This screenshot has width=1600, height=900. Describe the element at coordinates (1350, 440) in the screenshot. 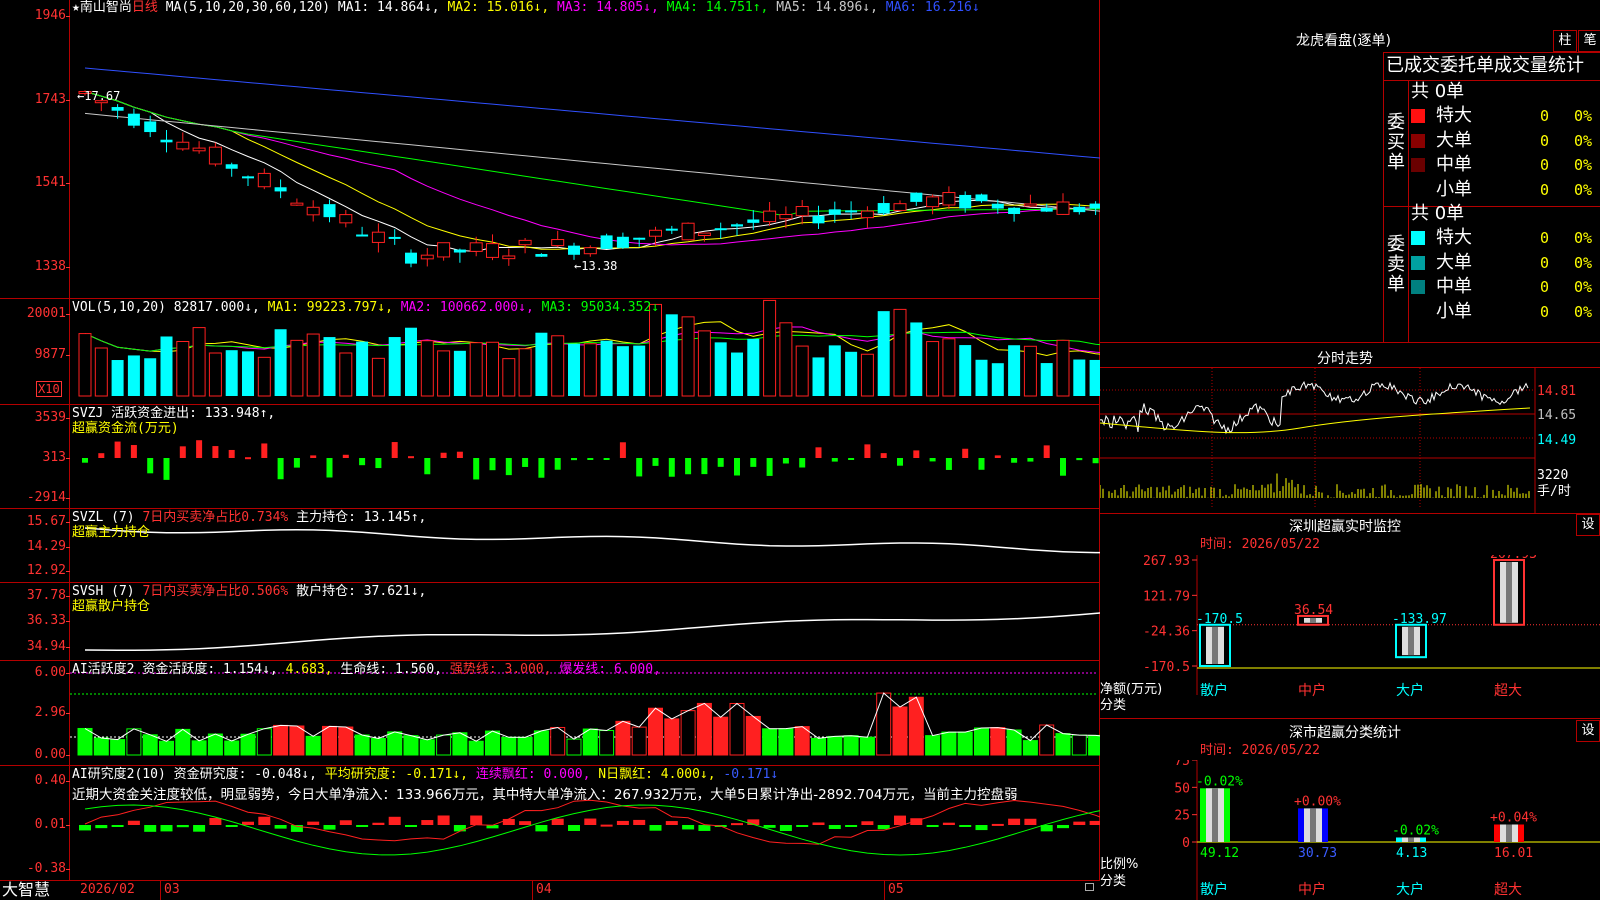

I see `fenshi-chart` at that location.